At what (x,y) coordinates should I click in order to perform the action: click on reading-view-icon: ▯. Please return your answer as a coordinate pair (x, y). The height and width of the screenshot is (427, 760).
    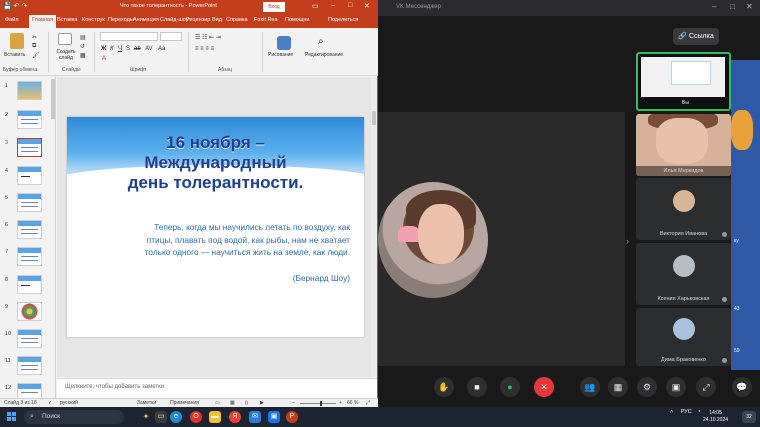
    Looking at the image, I should click on (246, 403).